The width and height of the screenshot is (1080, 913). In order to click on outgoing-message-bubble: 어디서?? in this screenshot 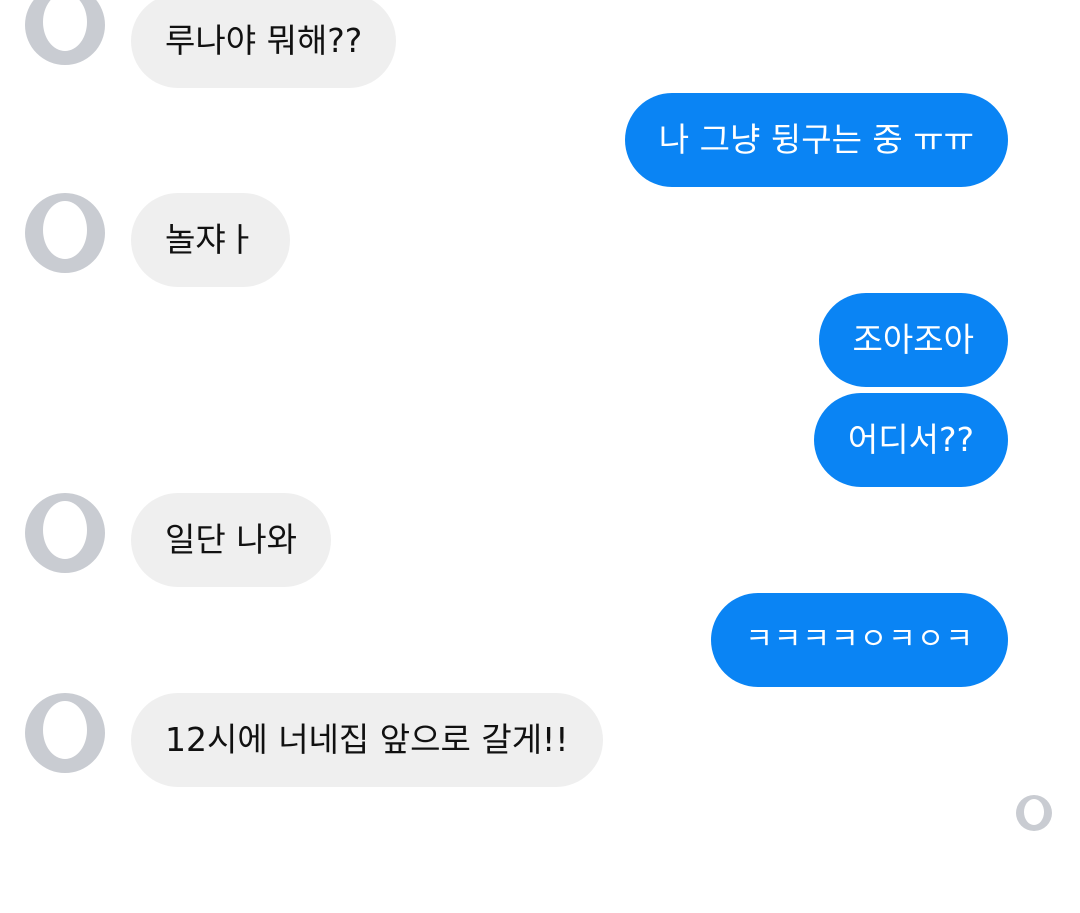, I will do `click(910, 440)`.